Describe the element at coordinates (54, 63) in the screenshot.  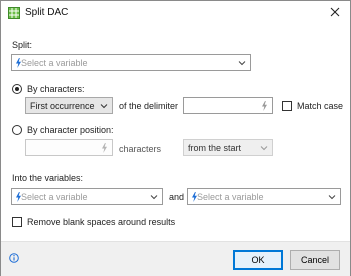
I see `split-variable-placeholder: Select a variable` at that location.